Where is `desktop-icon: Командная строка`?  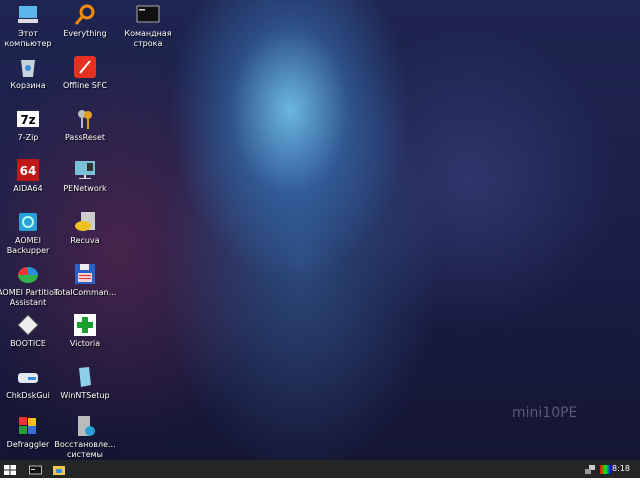
desktop-icon: Командная строка is located at coordinates (148, 26).